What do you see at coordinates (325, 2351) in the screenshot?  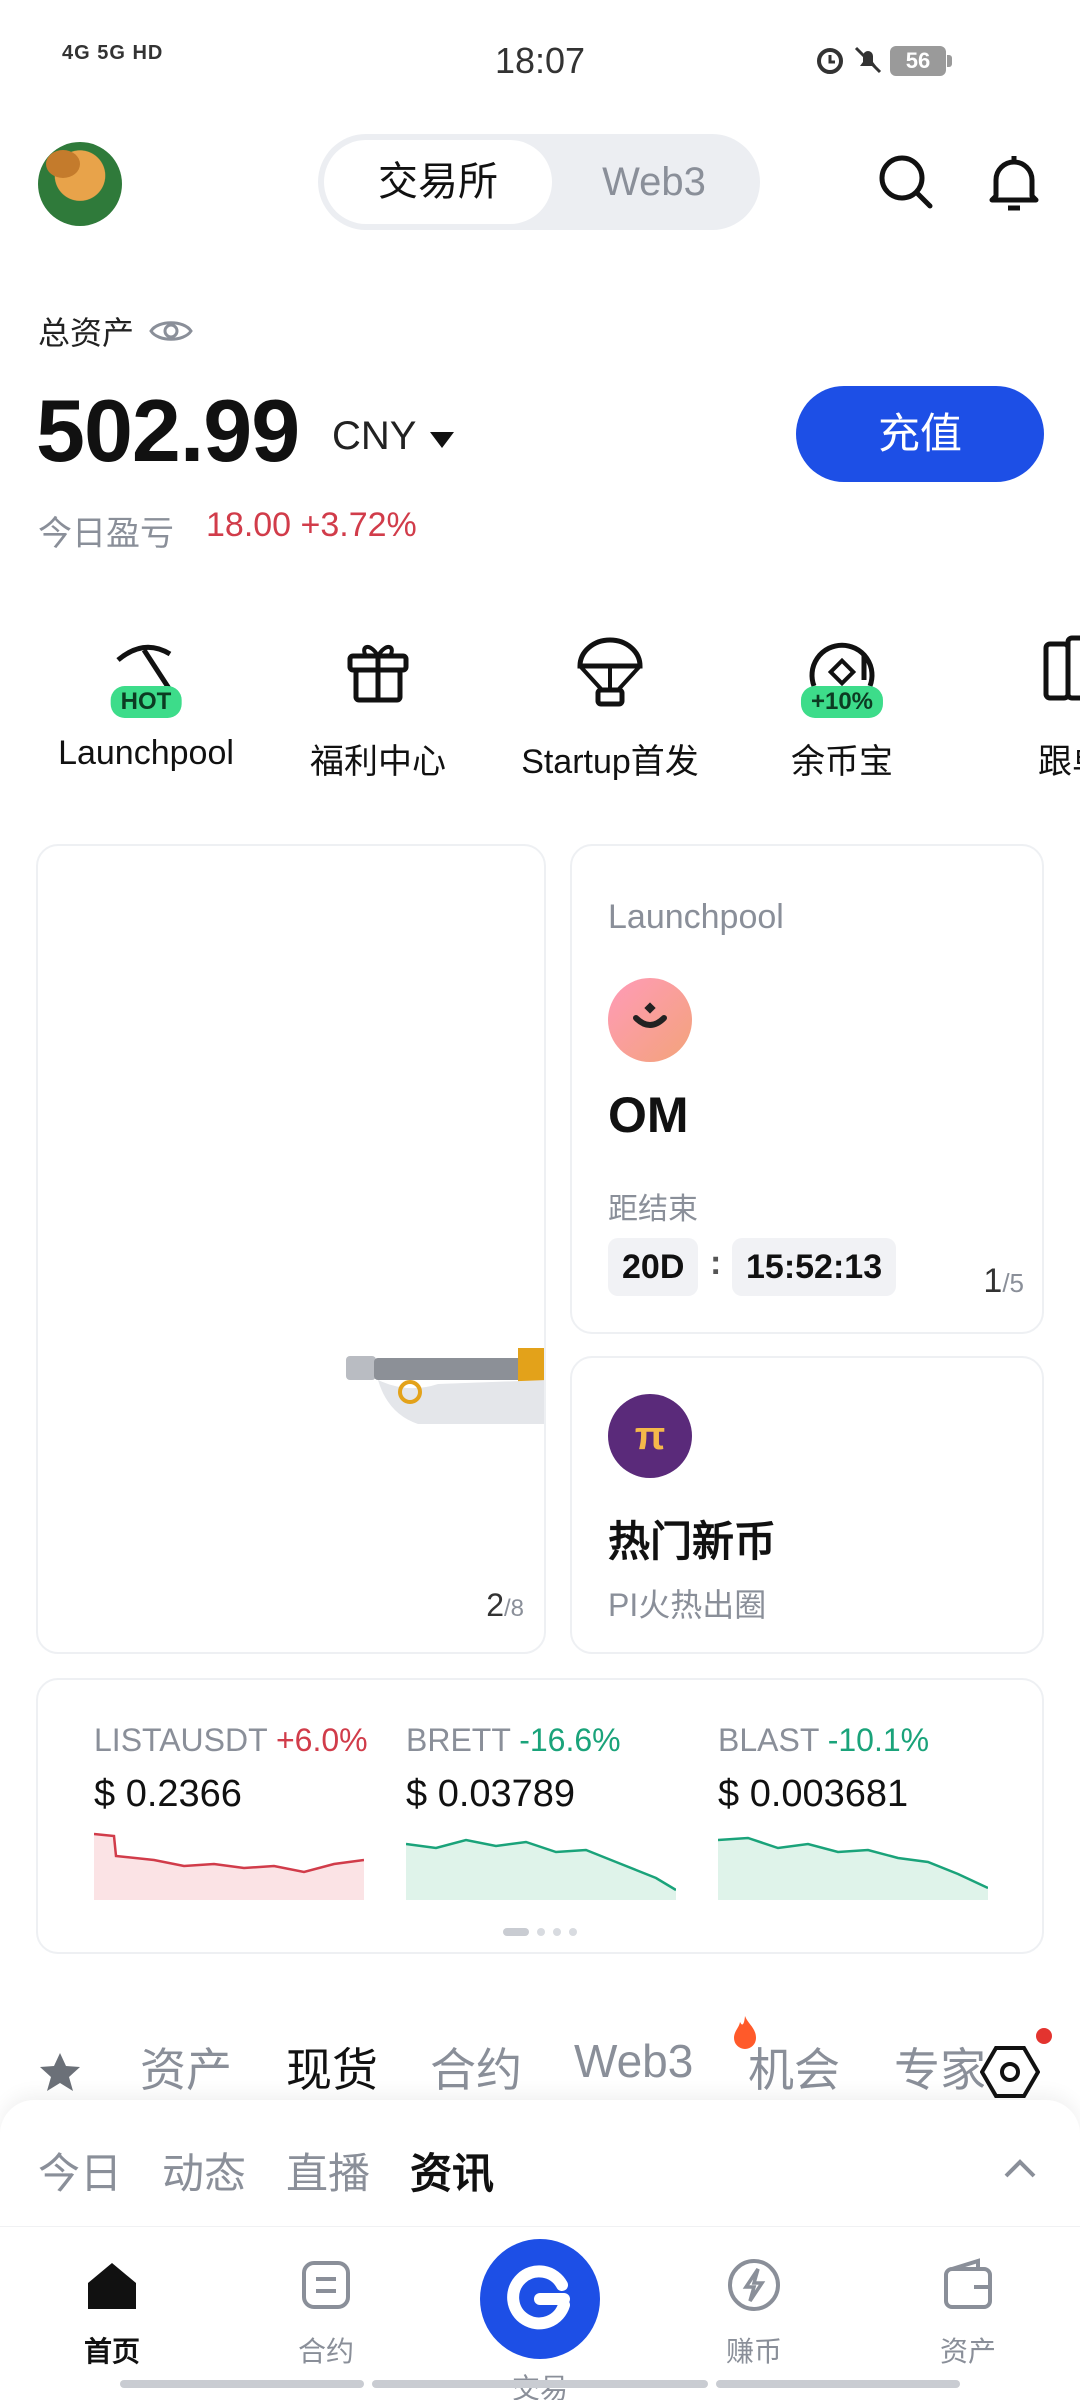 I see `nav-label: 合约` at bounding box center [325, 2351].